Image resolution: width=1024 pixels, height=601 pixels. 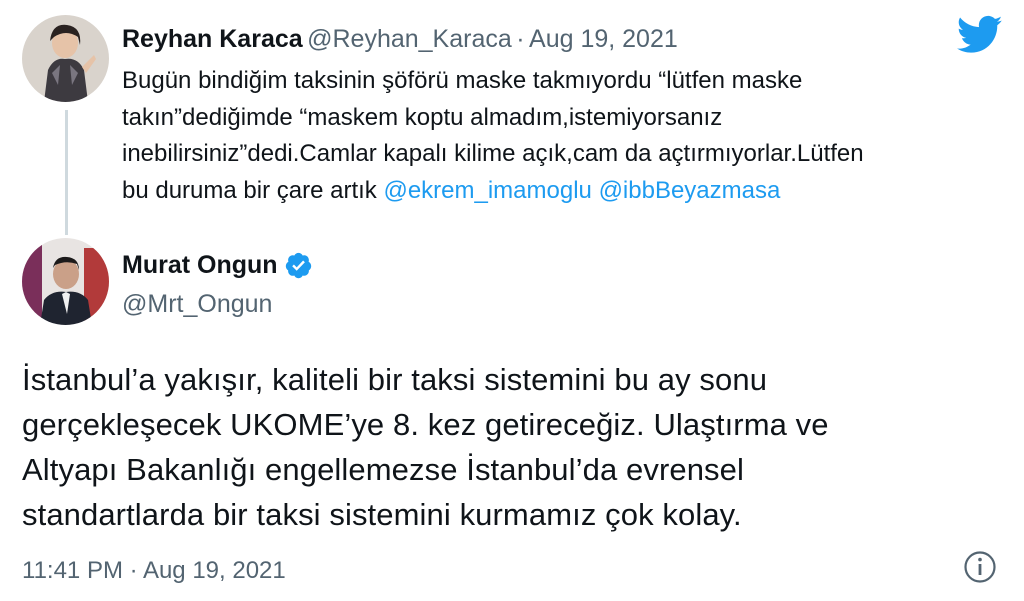 What do you see at coordinates (212, 39) in the screenshot?
I see `quoted-display-name: Reyhan Karaca` at bounding box center [212, 39].